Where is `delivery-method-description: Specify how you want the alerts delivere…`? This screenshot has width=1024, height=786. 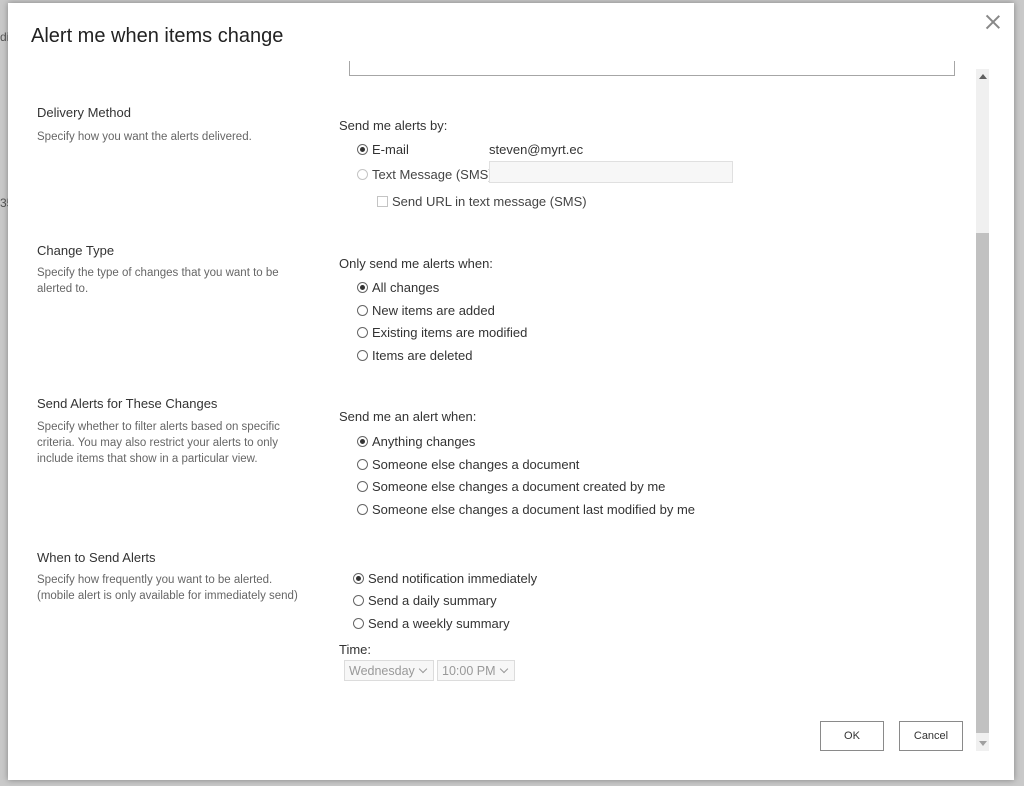 delivery-method-description: Specify how you want the alerts delivere… is located at coordinates (144, 137).